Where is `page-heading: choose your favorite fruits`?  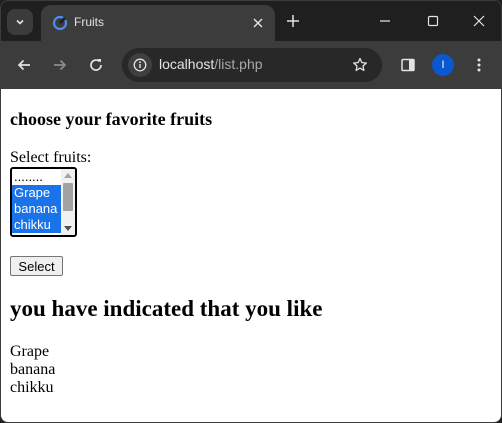 page-heading: choose your favorite fruits is located at coordinates (111, 119).